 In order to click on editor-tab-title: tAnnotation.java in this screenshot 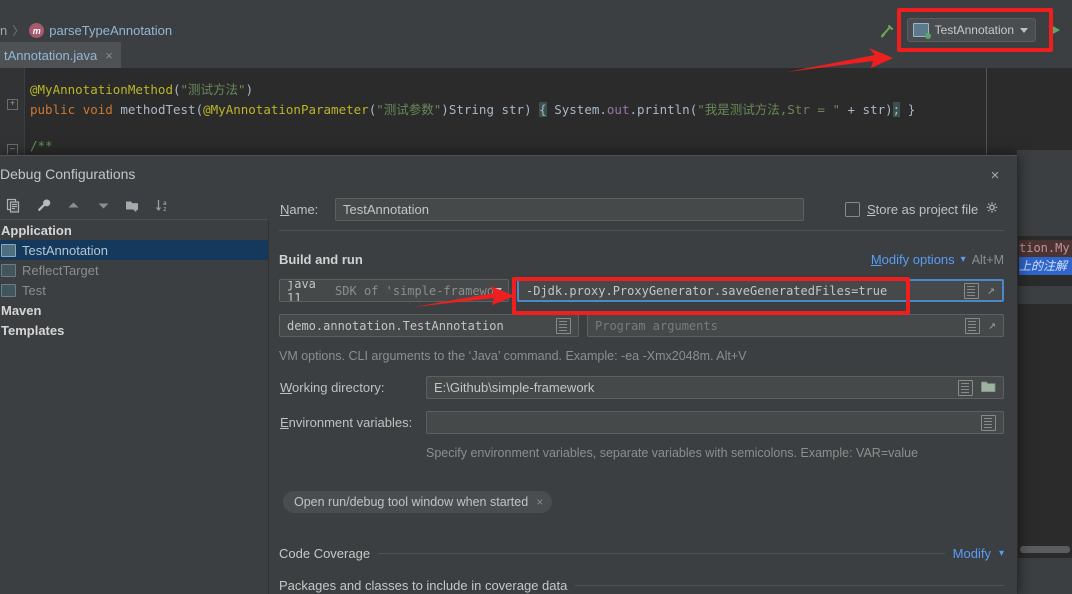, I will do `click(51, 55)`.